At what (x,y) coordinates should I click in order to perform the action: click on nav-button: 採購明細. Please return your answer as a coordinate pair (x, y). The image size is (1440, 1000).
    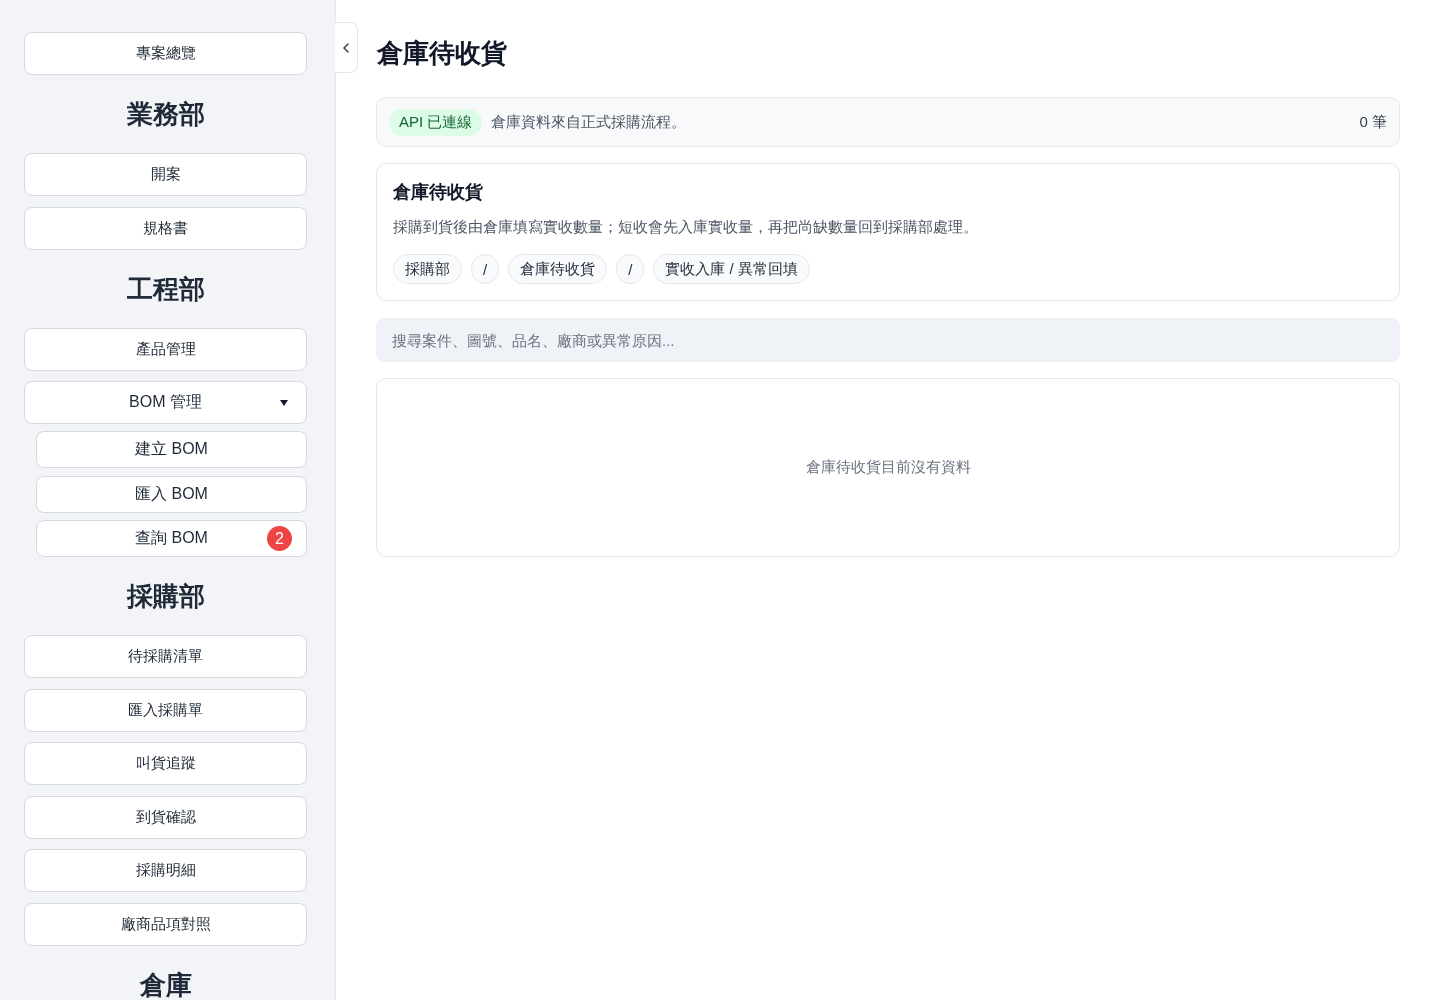
    Looking at the image, I should click on (165, 870).